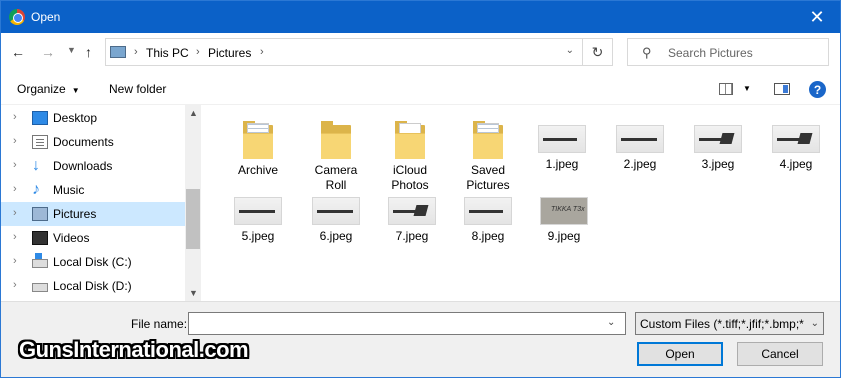 The height and width of the screenshot is (378, 841). What do you see at coordinates (167, 53) in the screenshot?
I see `breadcrumb-this-pc: This PC` at bounding box center [167, 53].